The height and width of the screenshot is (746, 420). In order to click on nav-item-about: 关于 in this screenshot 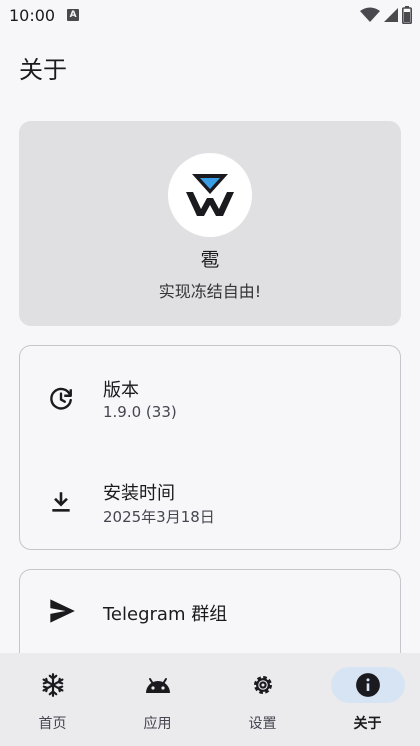, I will do `click(367, 699)`.